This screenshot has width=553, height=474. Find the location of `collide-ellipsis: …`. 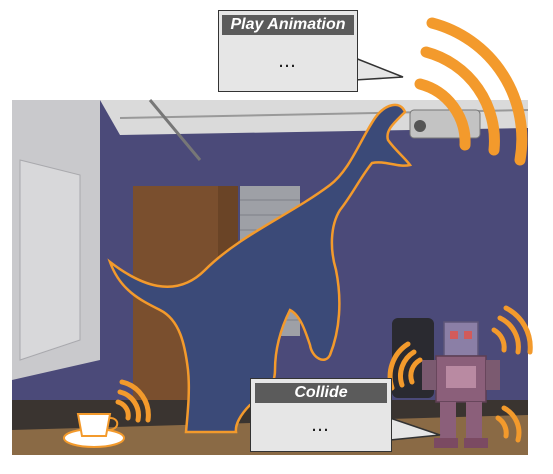

collide-ellipsis: … is located at coordinates (321, 425).